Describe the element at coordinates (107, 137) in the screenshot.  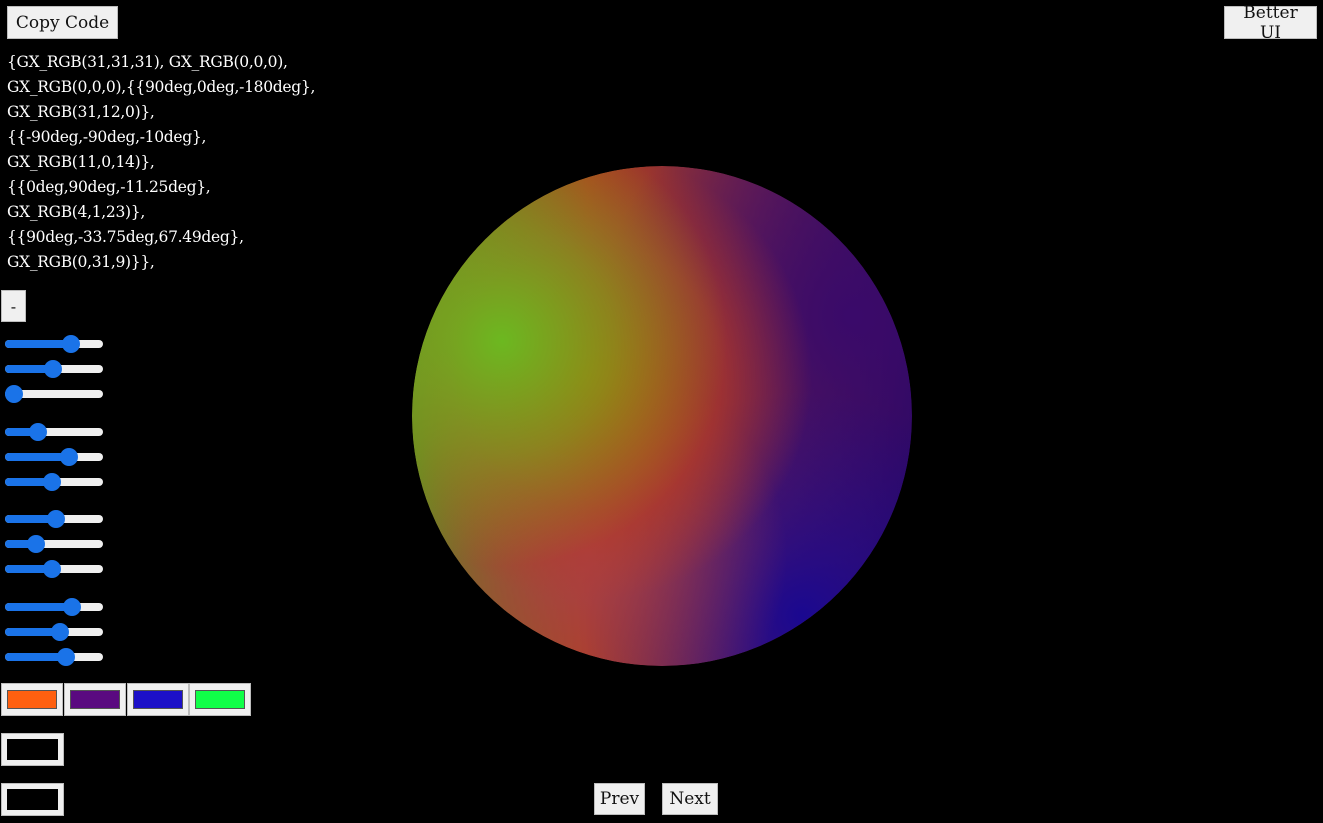
I see `code-line: {{-90deg,-90deg,-10deg},` at that location.